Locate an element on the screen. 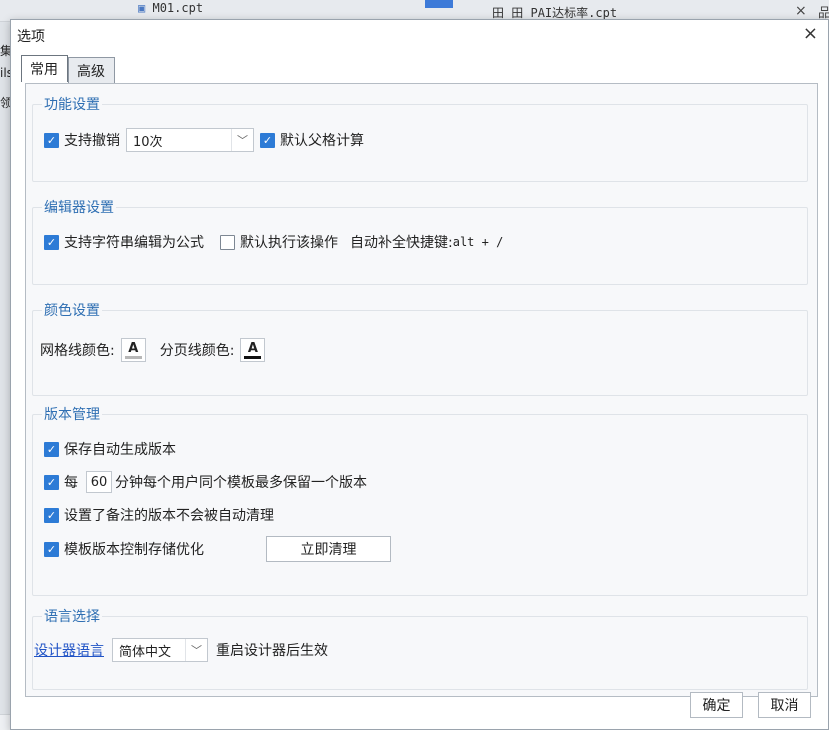 The height and width of the screenshot is (730, 829). background-file-tab-left: ▣ M01.cpt is located at coordinates (170, 10).